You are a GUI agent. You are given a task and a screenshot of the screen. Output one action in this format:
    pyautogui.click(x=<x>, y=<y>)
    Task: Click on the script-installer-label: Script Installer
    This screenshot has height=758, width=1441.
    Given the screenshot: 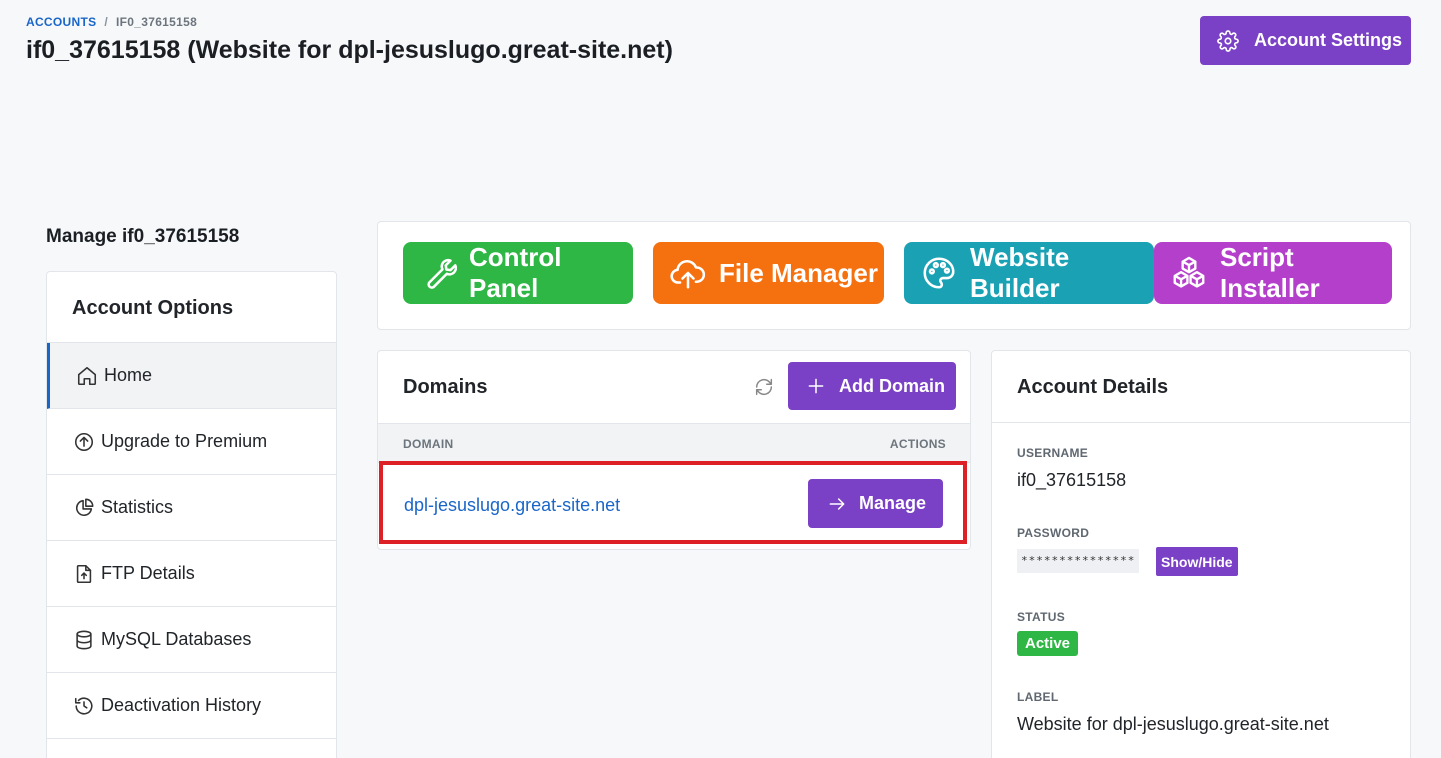 What is the action you would take?
    pyautogui.click(x=1270, y=272)
    